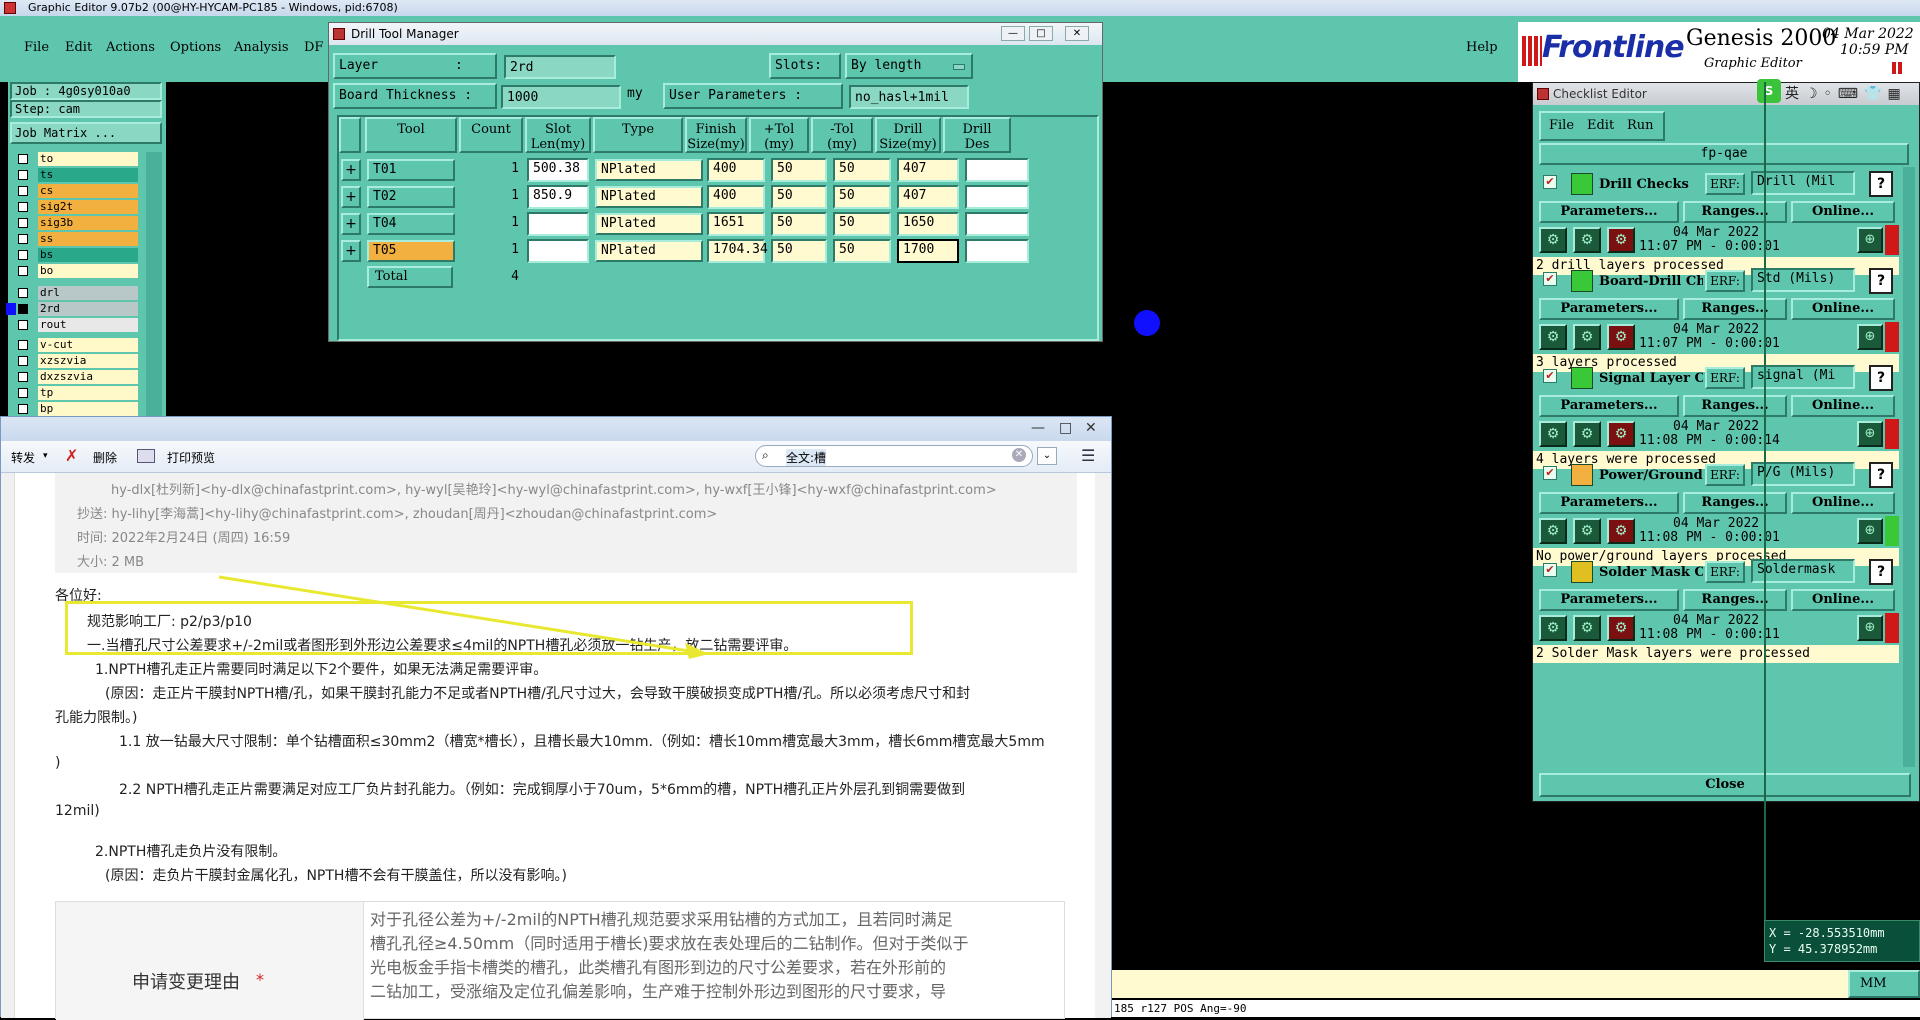 The image size is (1920, 1020). I want to click on layer-row-to: to, so click(77, 159).